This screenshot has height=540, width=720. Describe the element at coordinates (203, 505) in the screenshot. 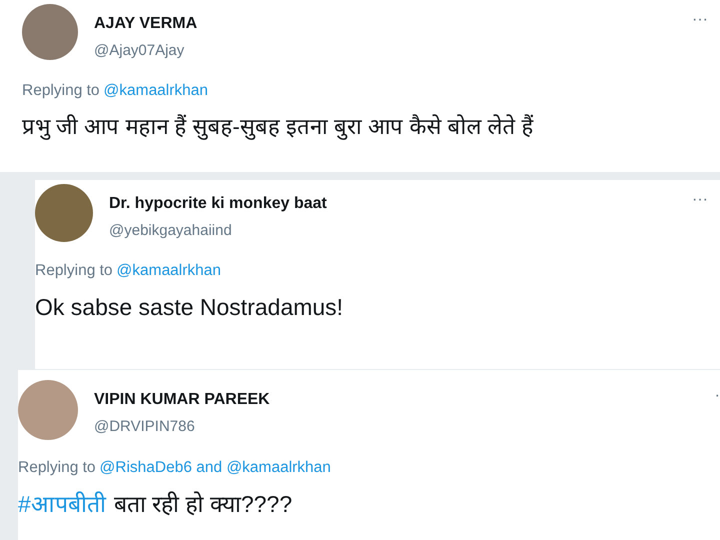

I see `tweet-text: बता रही हो क्या????` at that location.